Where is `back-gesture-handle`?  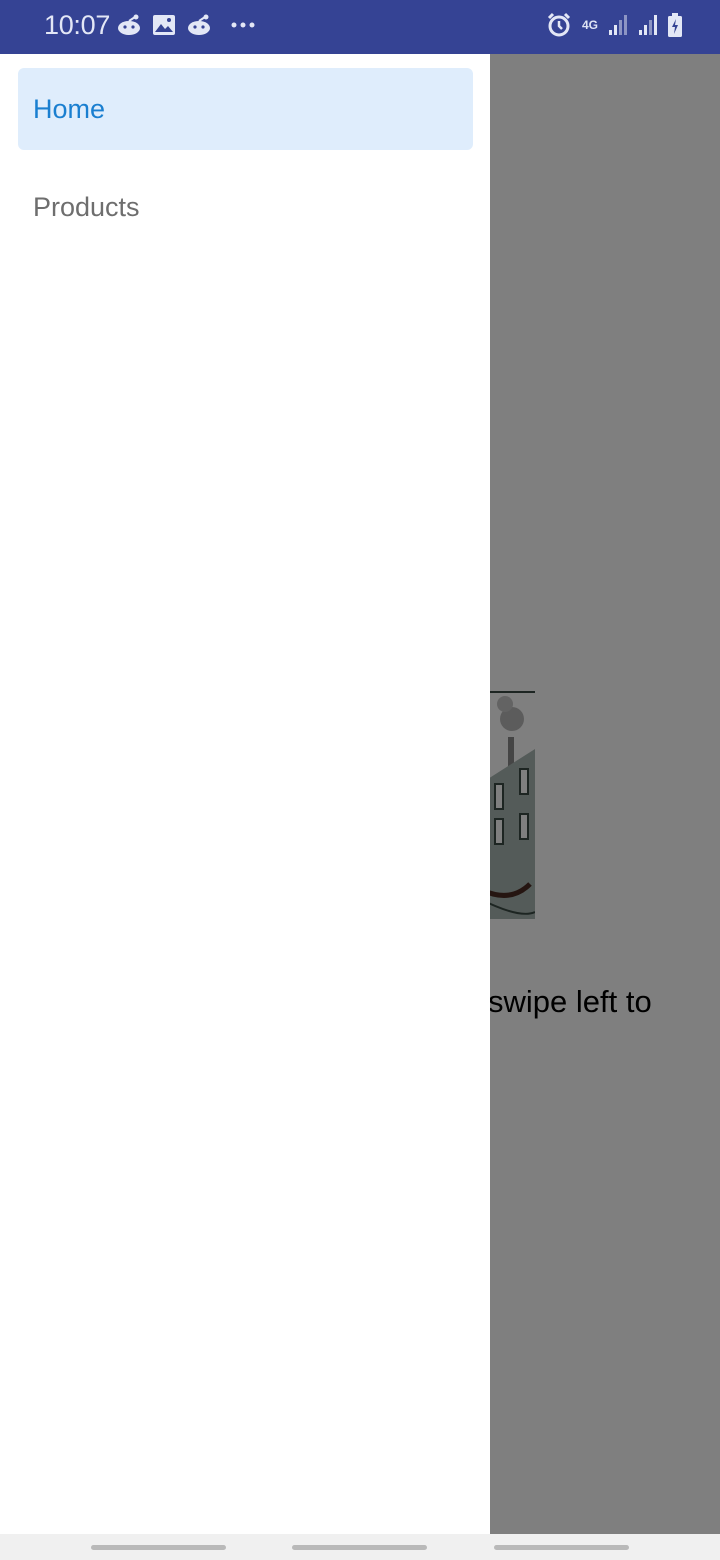 back-gesture-handle is located at coordinates (561, 1547).